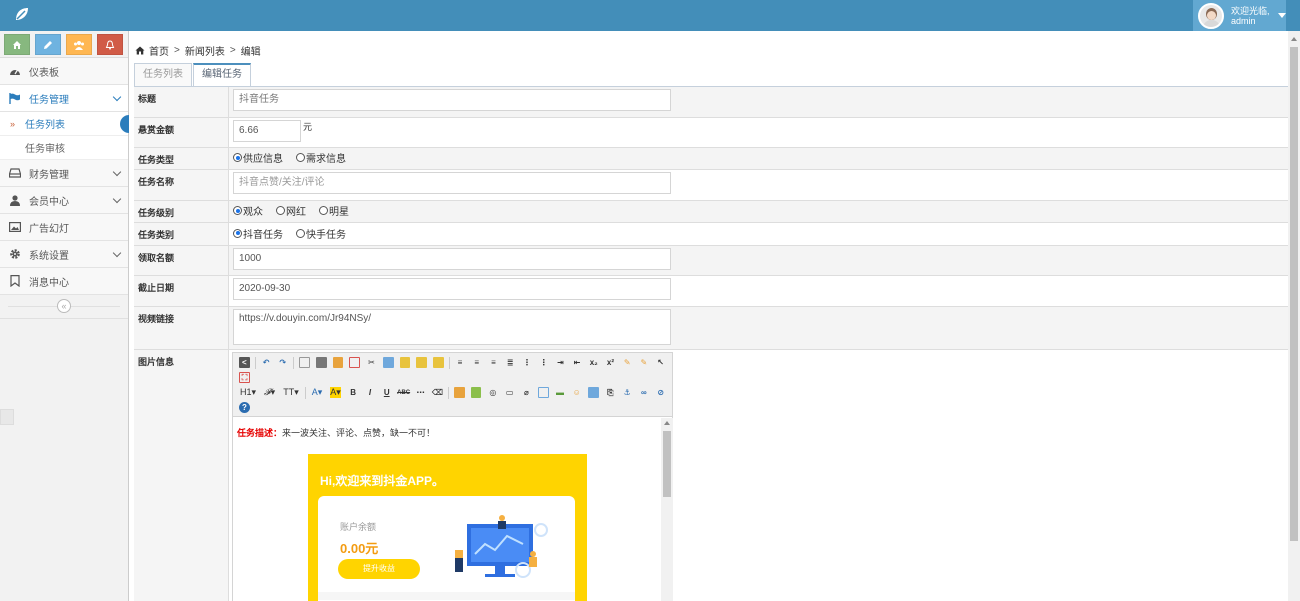 The width and height of the screenshot is (1300, 601). I want to click on print-icon, so click(321, 362).